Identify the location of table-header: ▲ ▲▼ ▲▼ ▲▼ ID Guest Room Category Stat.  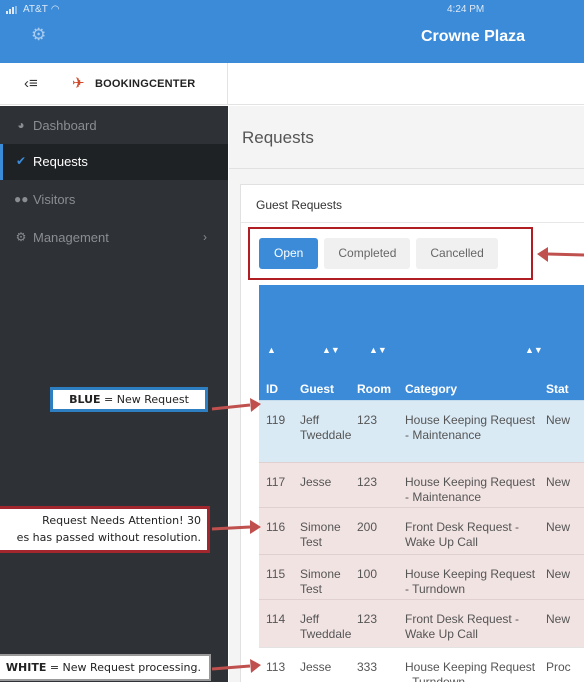
(421, 342).